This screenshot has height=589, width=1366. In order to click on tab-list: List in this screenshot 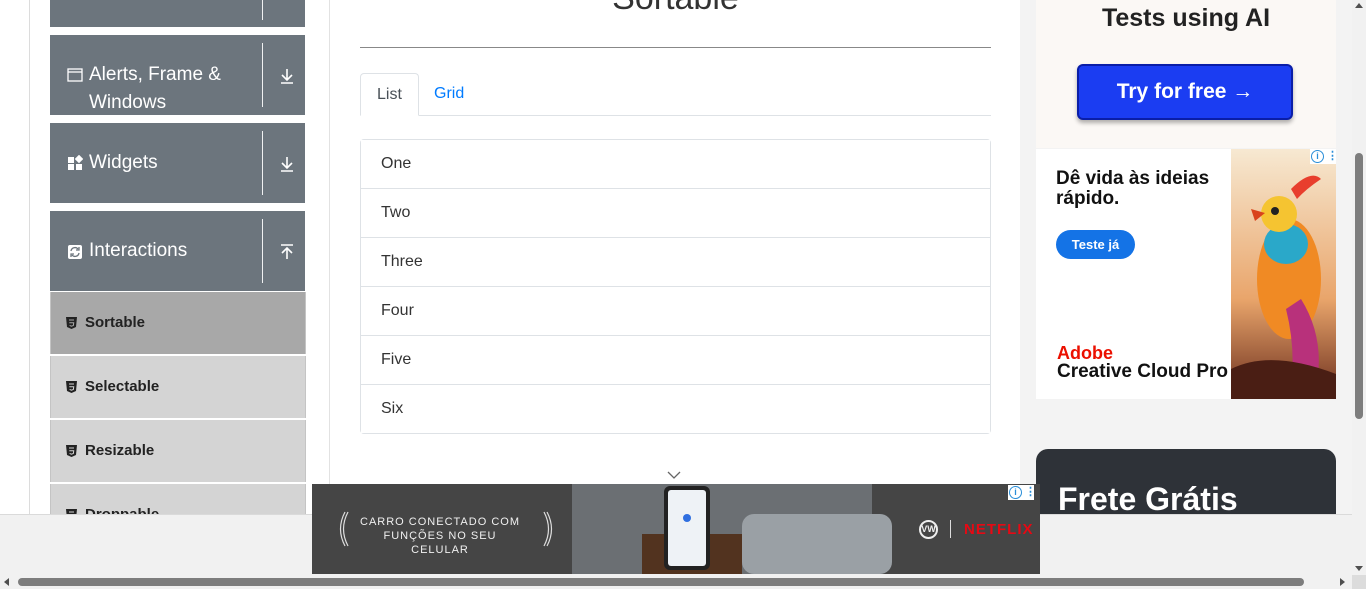, I will do `click(389, 94)`.